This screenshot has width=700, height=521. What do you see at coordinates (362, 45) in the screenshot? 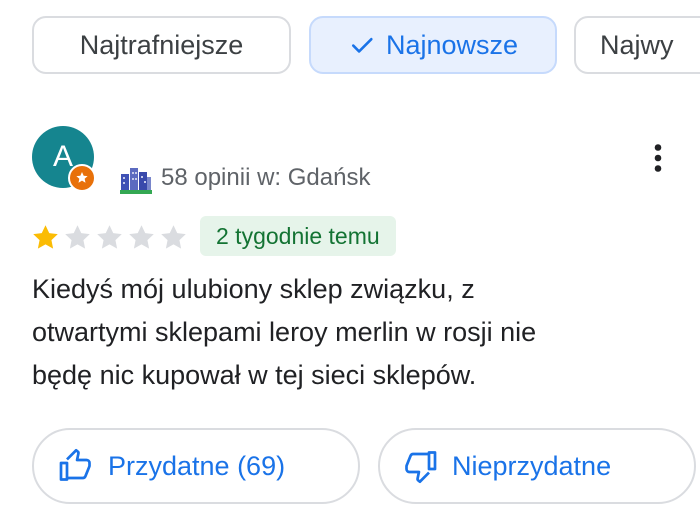
I see `check-icon` at bounding box center [362, 45].